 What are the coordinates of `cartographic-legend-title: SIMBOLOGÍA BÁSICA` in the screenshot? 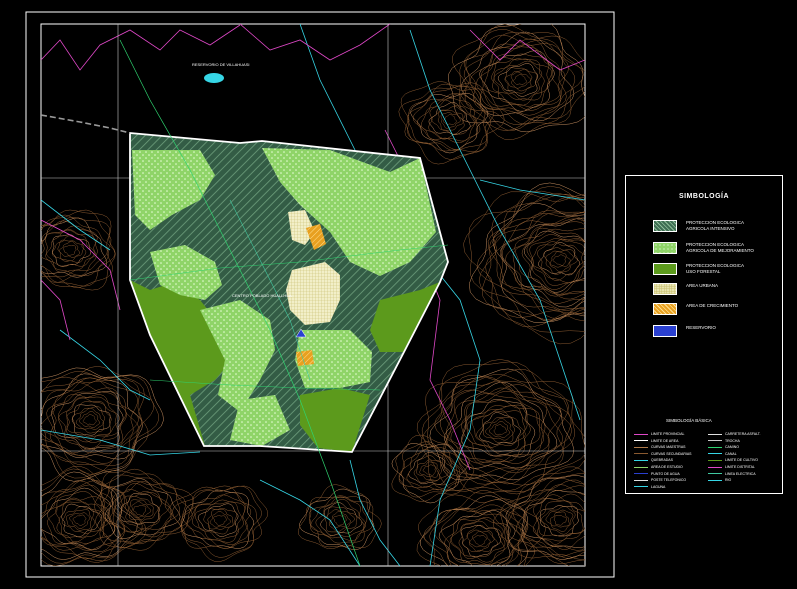 It's located at (689, 420).